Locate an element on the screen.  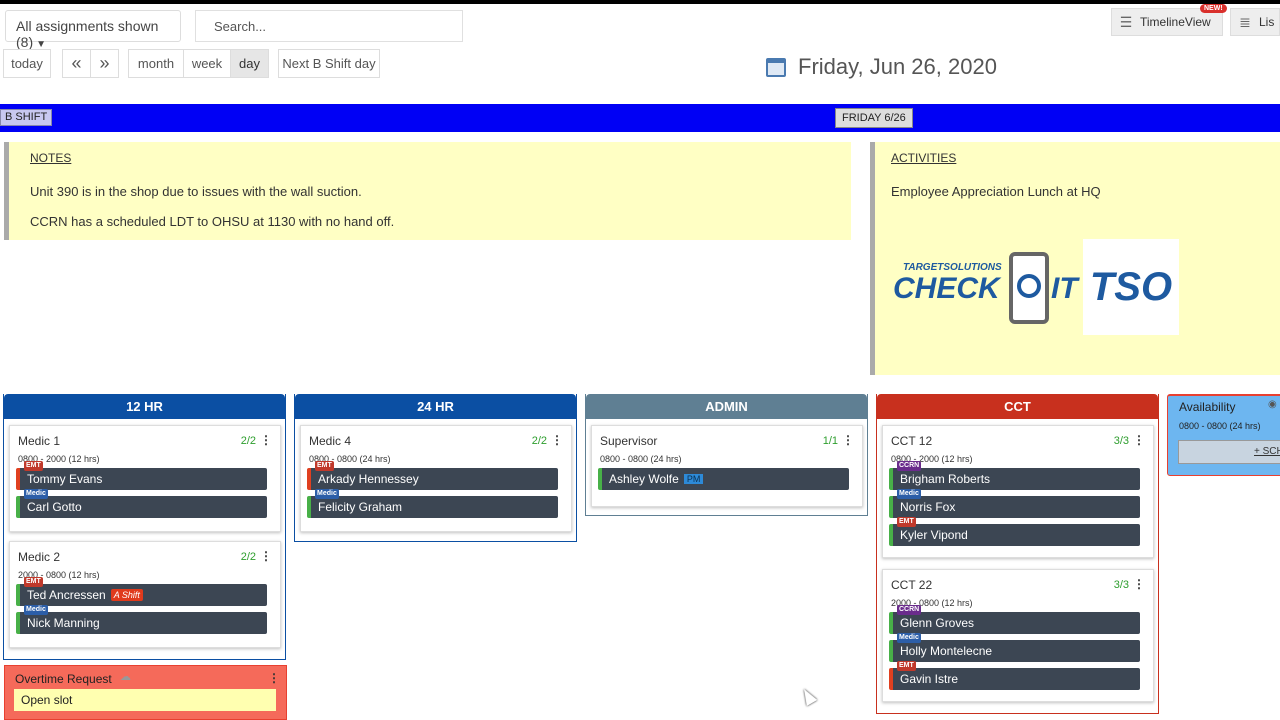
person-name: Nick Manning is located at coordinates (63, 623).